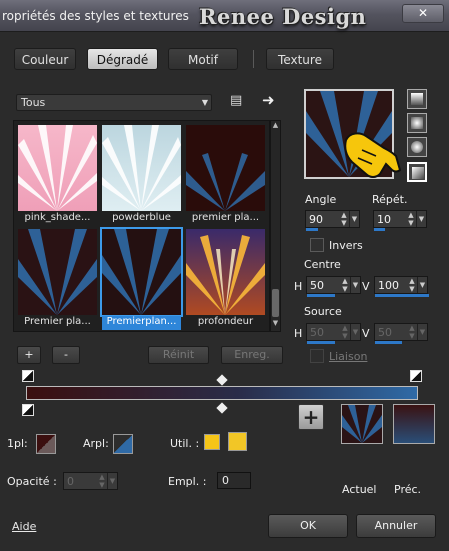 The height and width of the screenshot is (551, 449). What do you see at coordinates (275, 323) in the screenshot?
I see `scroll-down-icon: ▼` at bounding box center [275, 323].